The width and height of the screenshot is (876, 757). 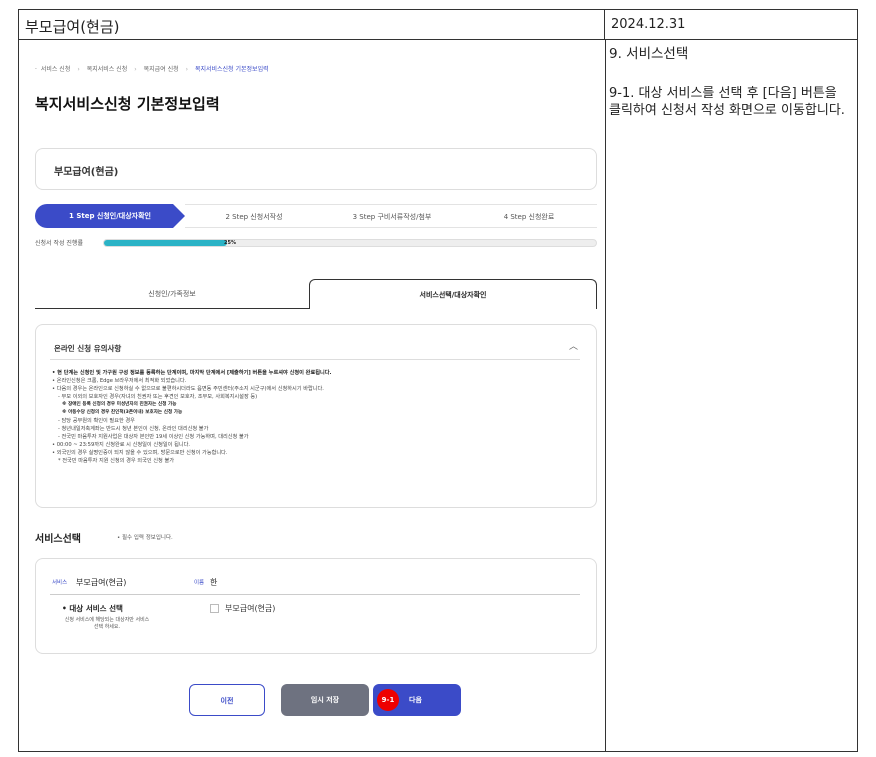 I want to click on breadcrumb-item: 복지급여 신청, so click(x=161, y=69).